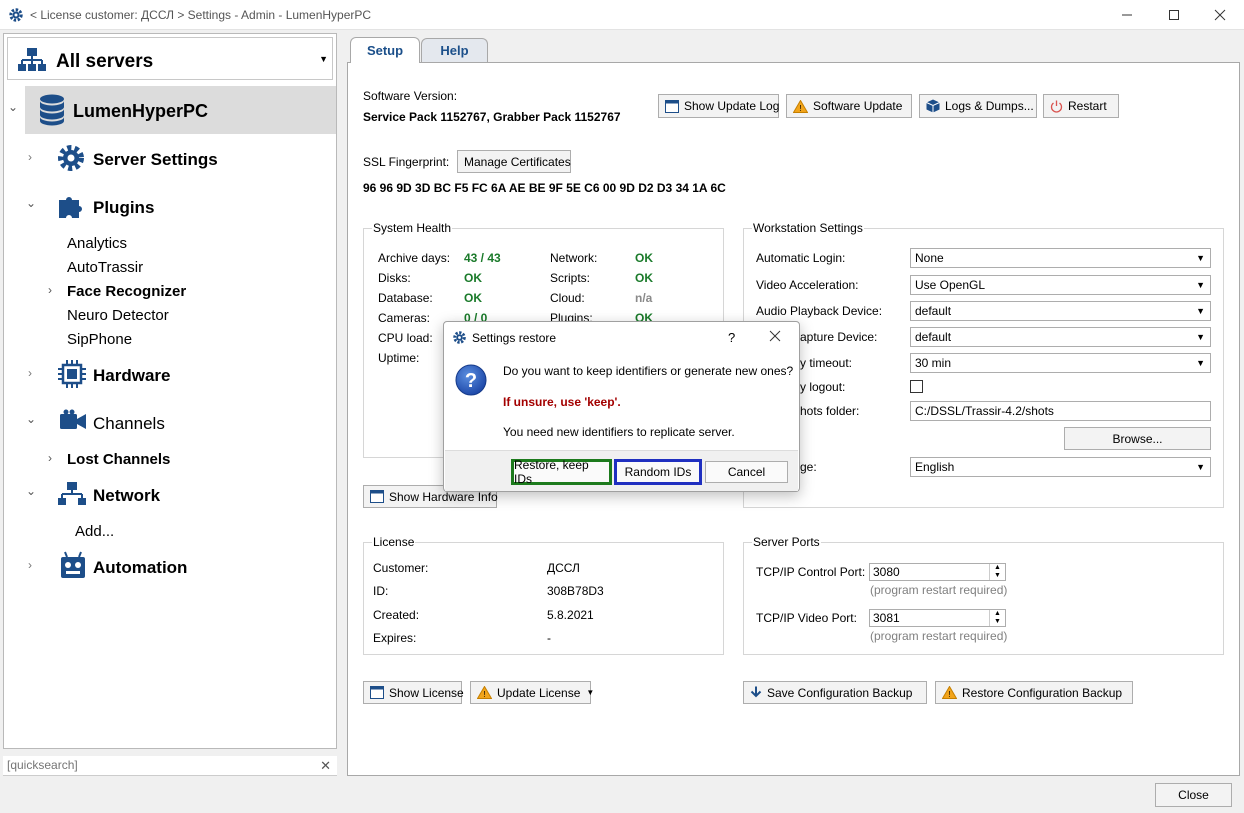  Describe the element at coordinates (563, 568) in the screenshot. I see `license-value: ДССЛ` at that location.